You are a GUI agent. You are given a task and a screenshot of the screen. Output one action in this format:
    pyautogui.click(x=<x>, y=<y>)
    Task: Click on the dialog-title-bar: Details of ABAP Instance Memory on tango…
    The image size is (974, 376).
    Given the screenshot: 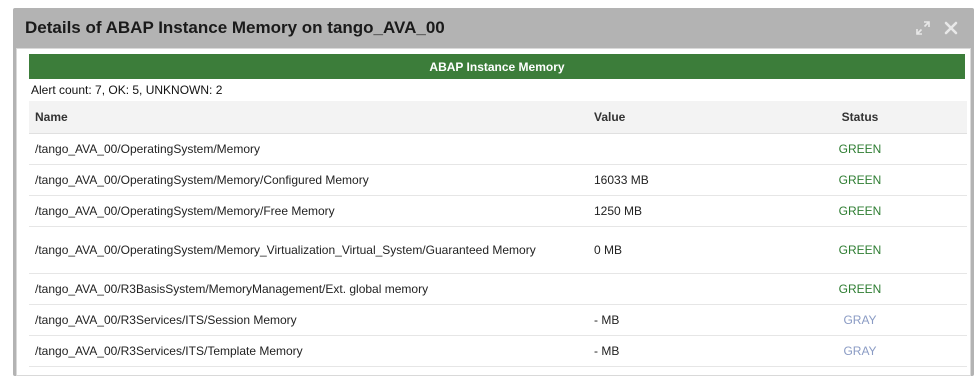 What is the action you would take?
    pyautogui.click(x=493, y=28)
    